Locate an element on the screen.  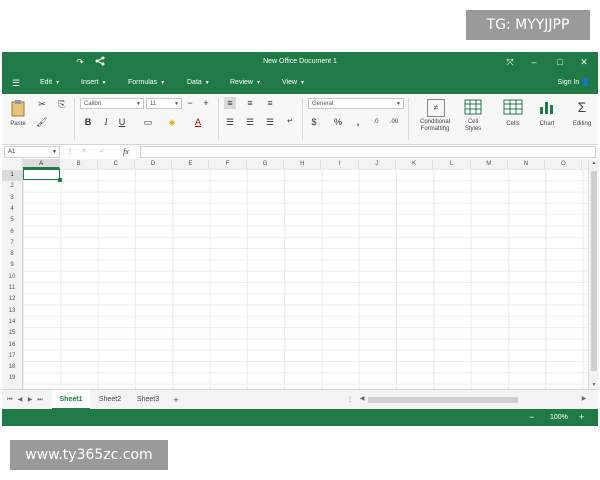
horizontal-scroll-thumb is located at coordinates (443, 400).